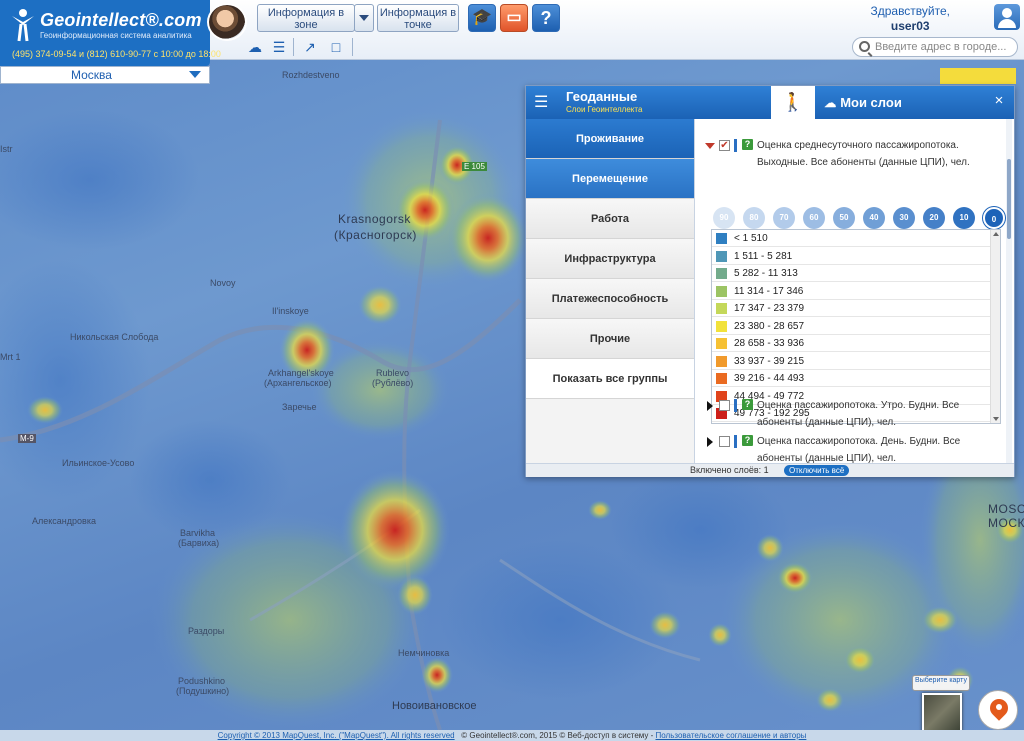 This screenshot has width=1024, height=741. What do you see at coordinates (830, 103) in the screenshot?
I see `cloud-download-icon: ☁` at bounding box center [830, 103].